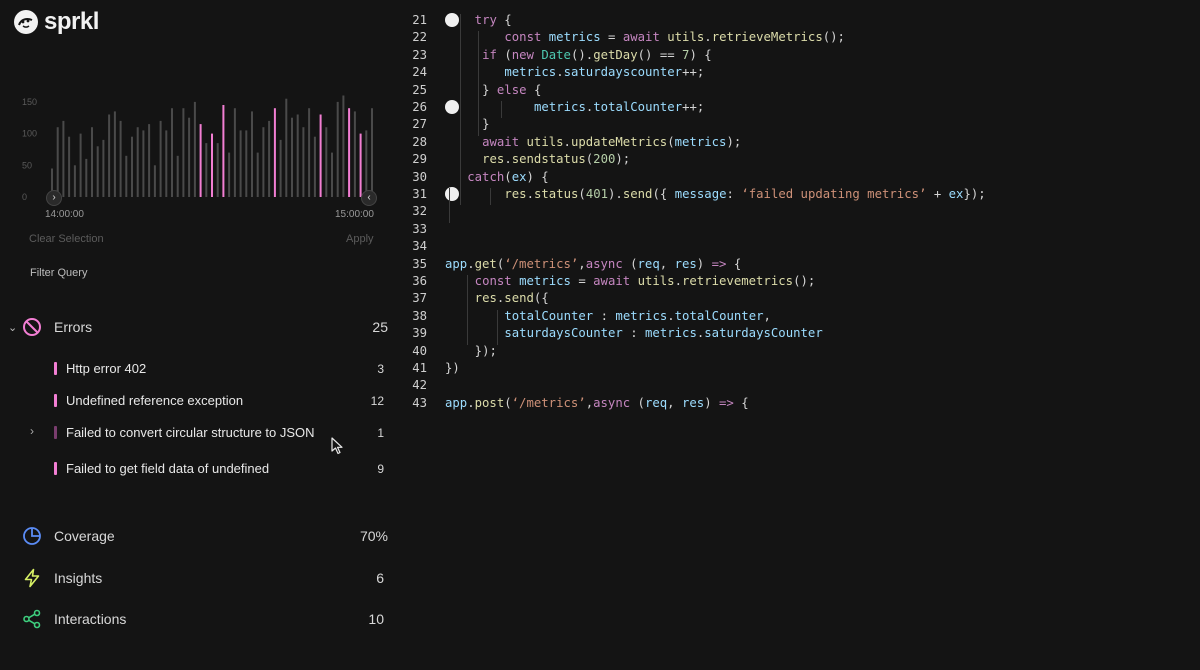 Image resolution: width=1200 pixels, height=670 pixels. Describe the element at coordinates (198, 327) in the screenshot. I see `errors-group: ⌄ Errors 25` at that location.